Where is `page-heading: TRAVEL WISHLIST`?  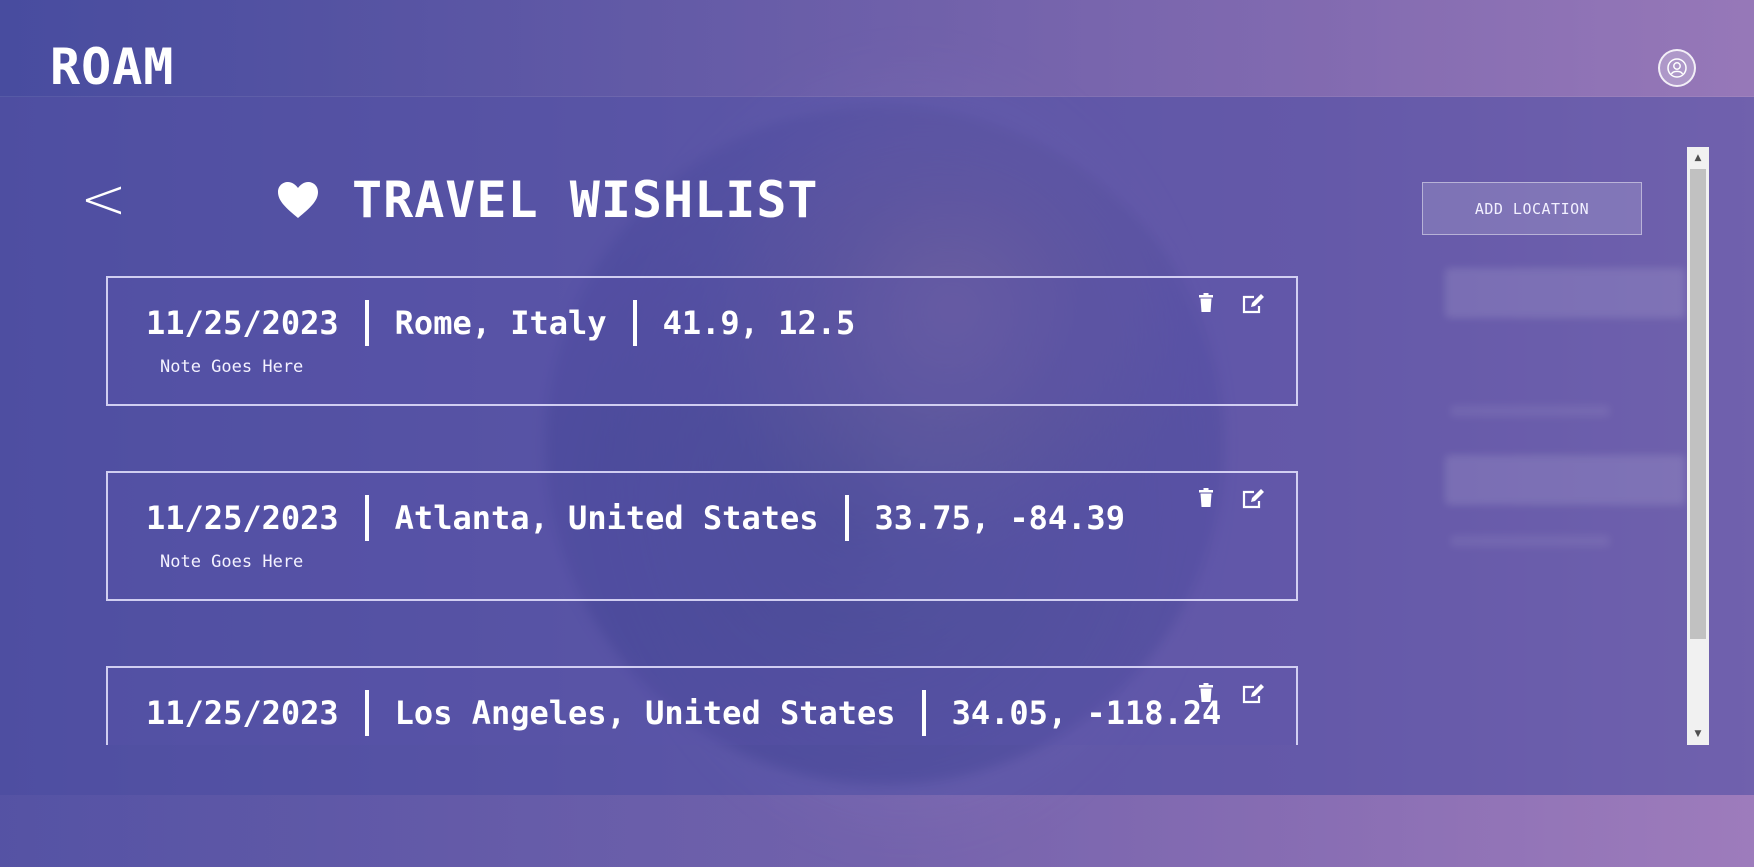 page-heading: TRAVEL WISHLIST is located at coordinates (547, 200).